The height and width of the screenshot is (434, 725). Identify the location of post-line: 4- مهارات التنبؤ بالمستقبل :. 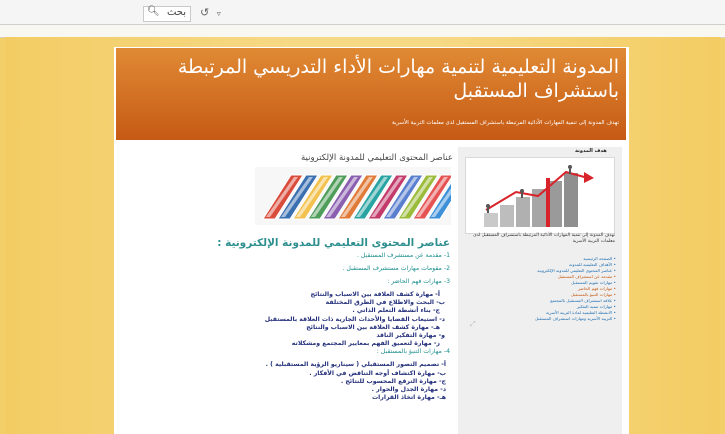
(413, 352).